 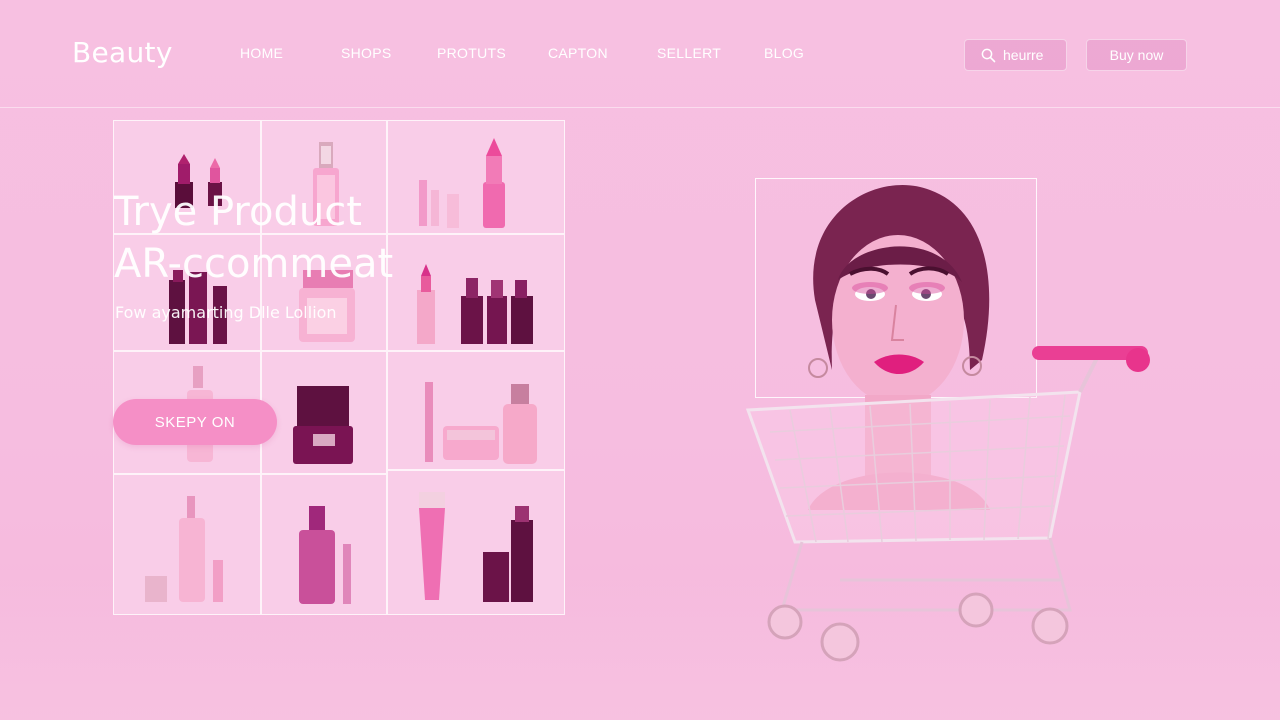 I want to click on perfume-set, so click(x=184, y=549).